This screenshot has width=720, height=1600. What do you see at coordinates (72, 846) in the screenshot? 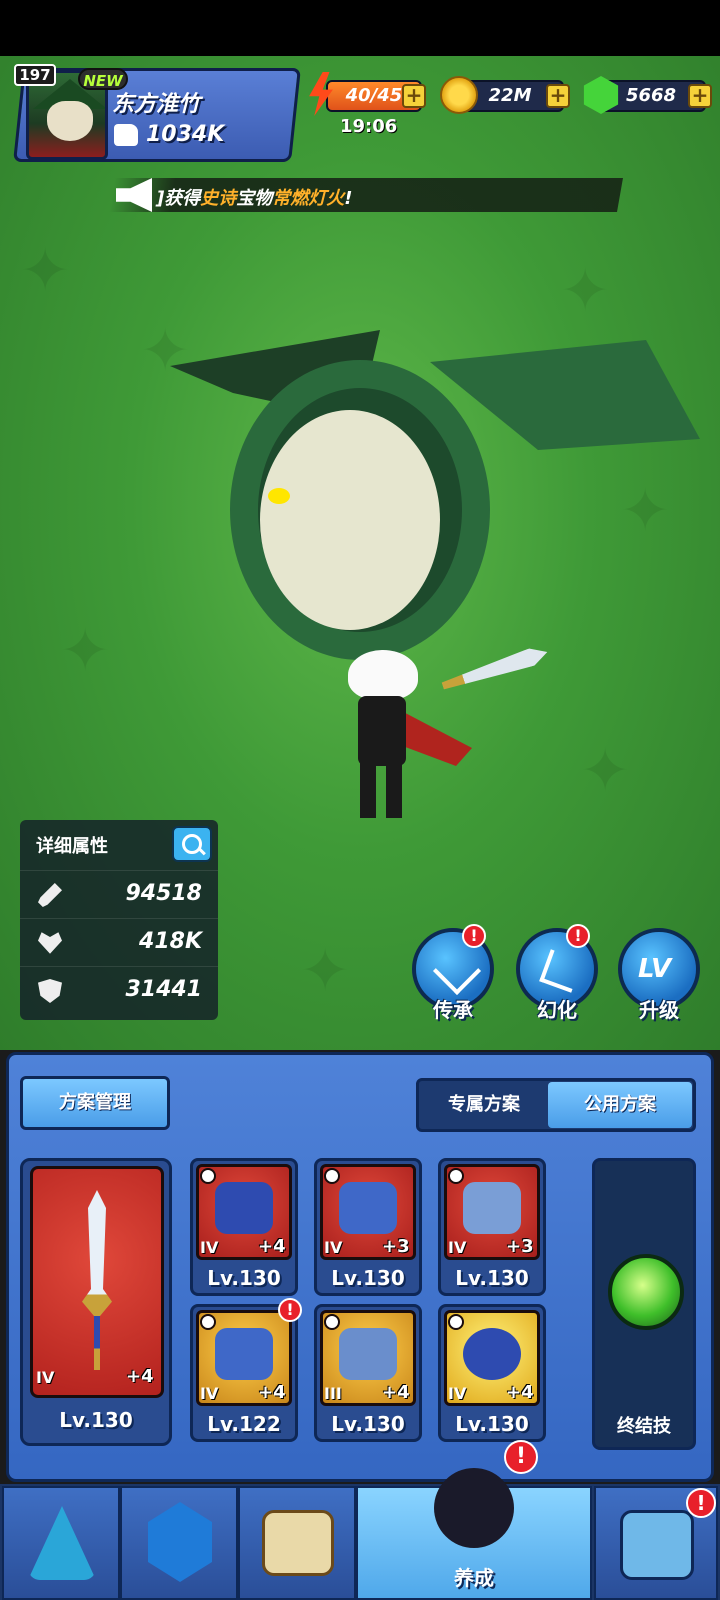
I see `stats-title: 详细属性` at bounding box center [72, 846].